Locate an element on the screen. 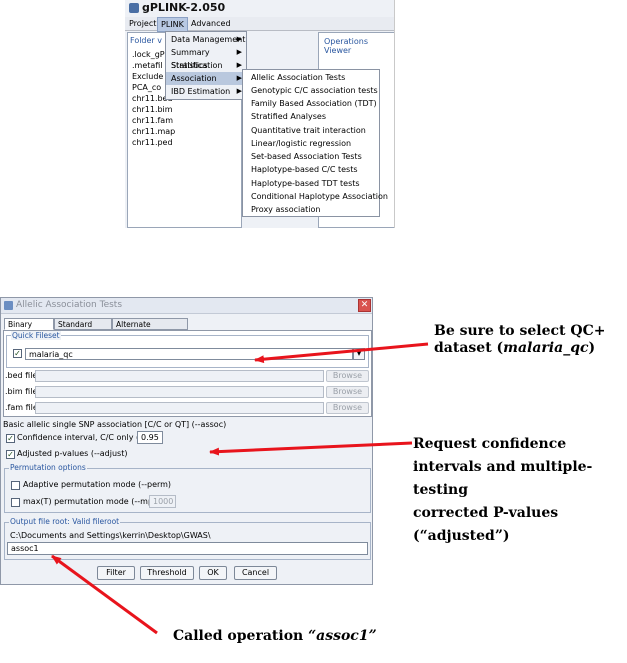 This screenshot has height=663, width=627. annotation-text: ) is located at coordinates (592, 348).